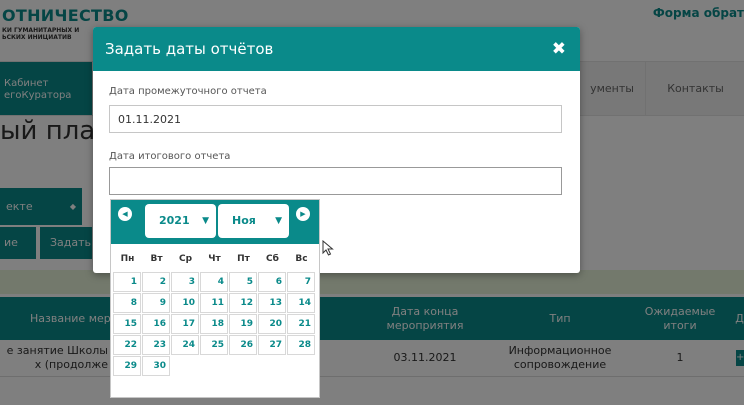 The image size is (744, 405). I want to click on day-cell: 17, so click(185, 324).